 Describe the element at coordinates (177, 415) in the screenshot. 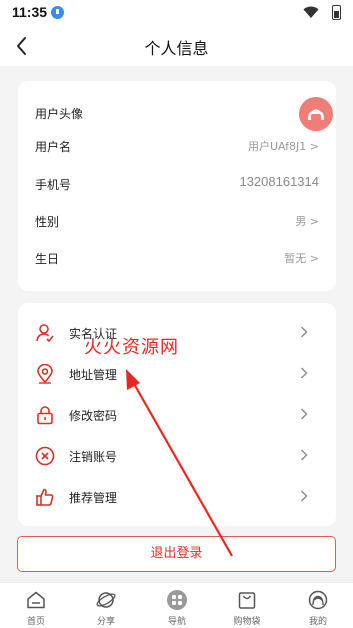

I see `menu-item-change-password: 修改密码` at that location.